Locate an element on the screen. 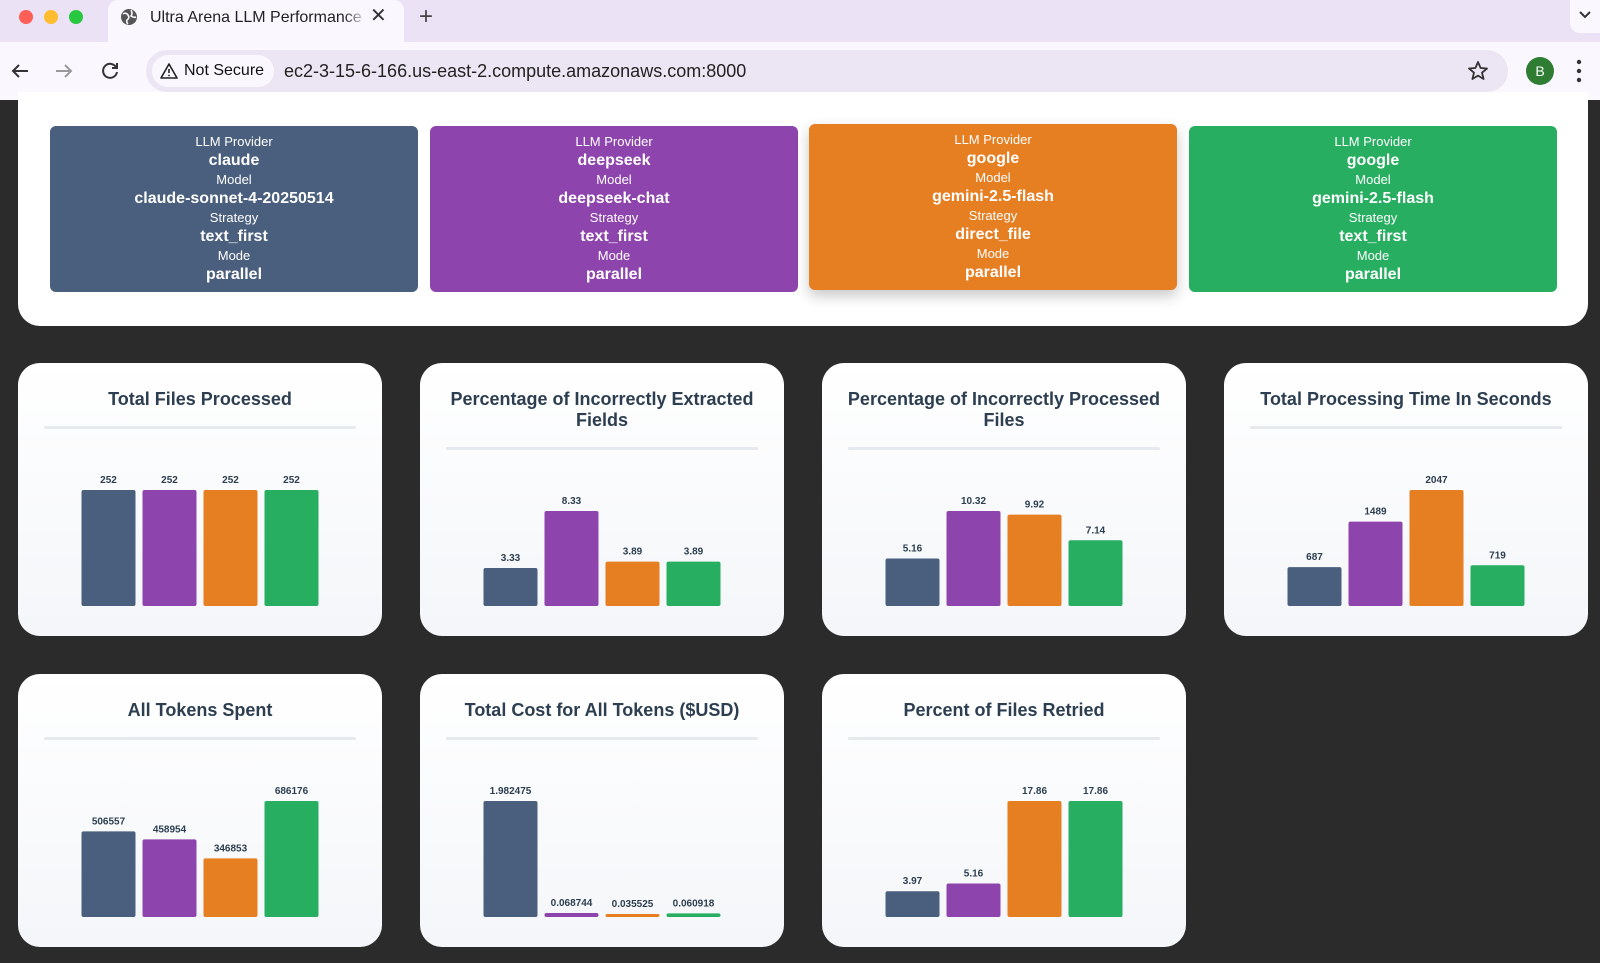 The height and width of the screenshot is (963, 1600). warning-triangle-icon is located at coordinates (169, 71).